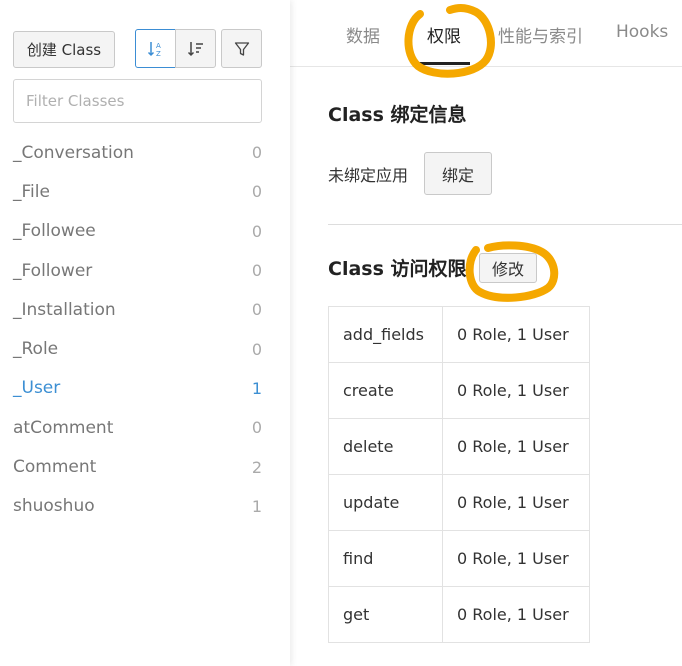 This screenshot has height=666, width=682. I want to click on sort-desc-icon, so click(195, 48).